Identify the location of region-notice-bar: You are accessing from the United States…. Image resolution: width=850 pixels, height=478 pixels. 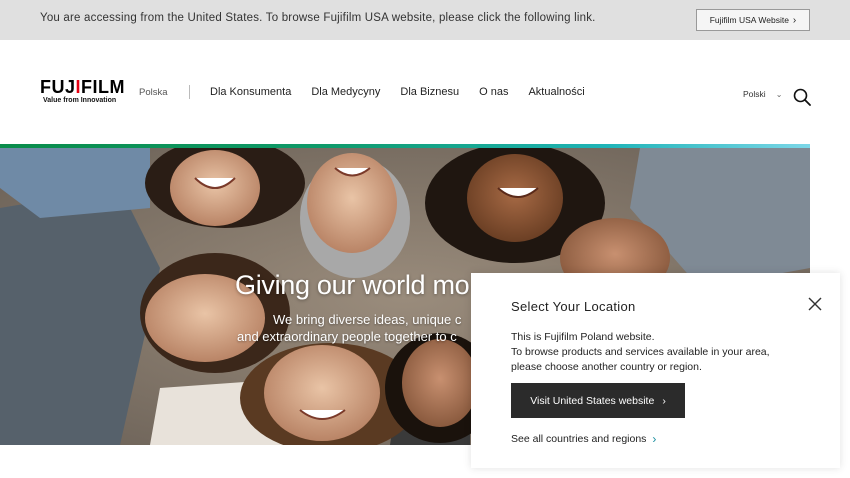
(425, 20).